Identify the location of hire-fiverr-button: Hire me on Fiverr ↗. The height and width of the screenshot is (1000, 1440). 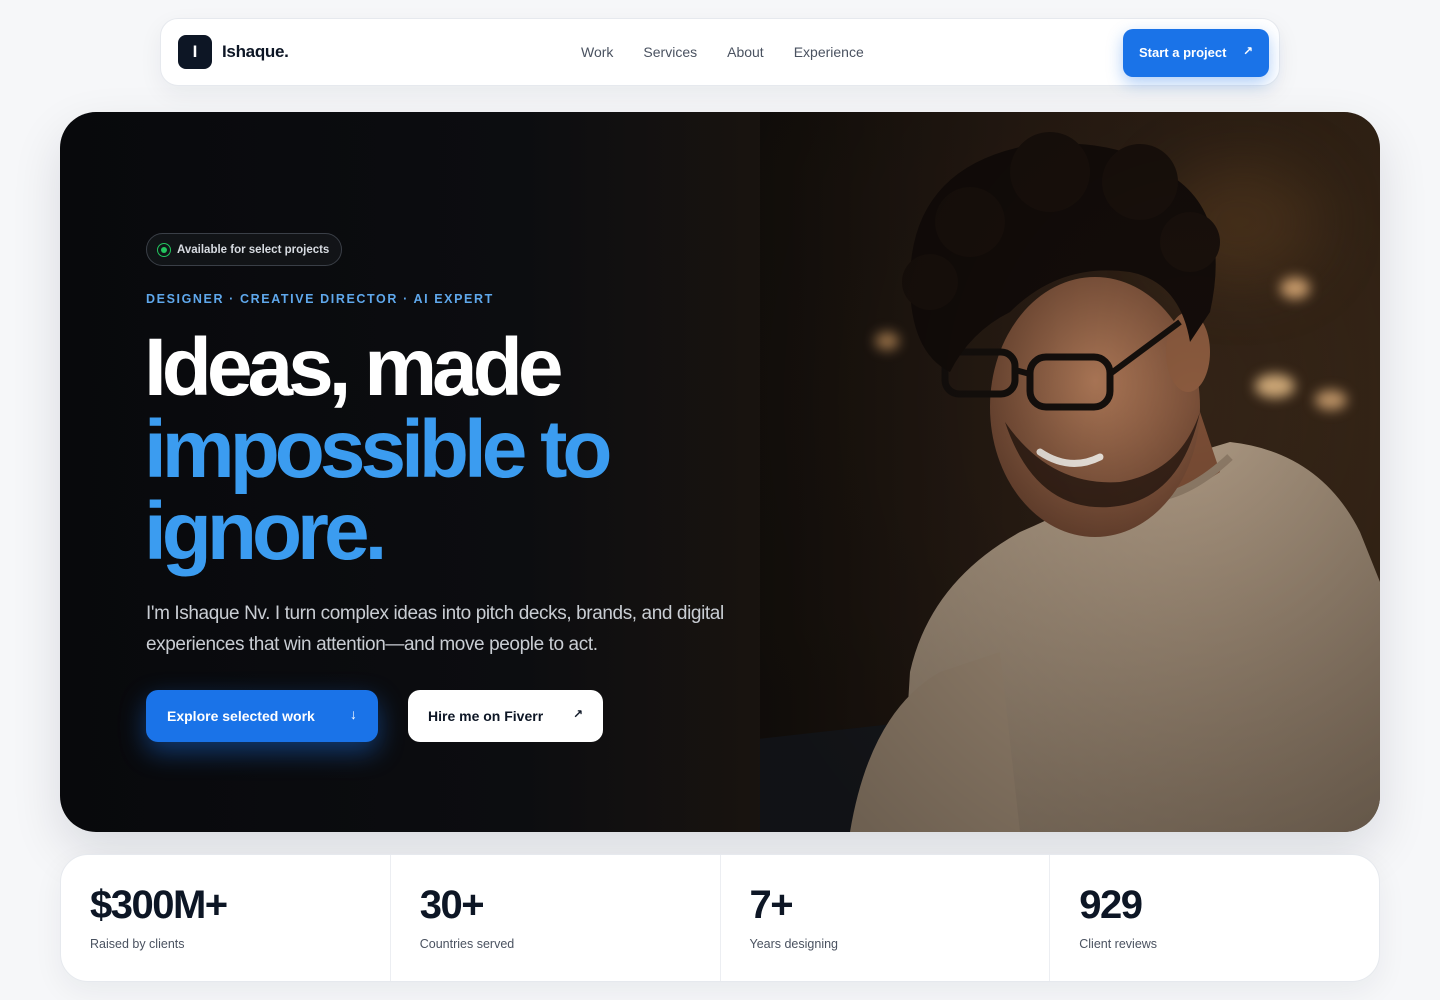
(505, 716).